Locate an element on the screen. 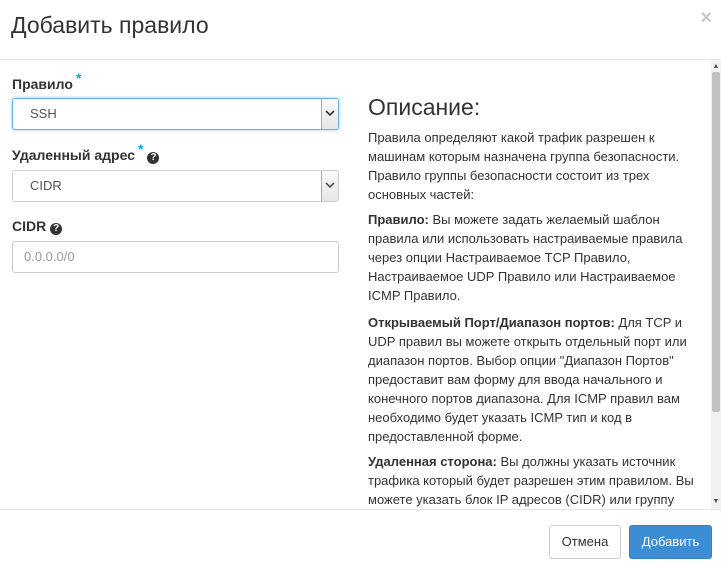 This screenshot has height=566, width=721. scrollbar: ▲ ▼ is located at coordinates (716, 284).